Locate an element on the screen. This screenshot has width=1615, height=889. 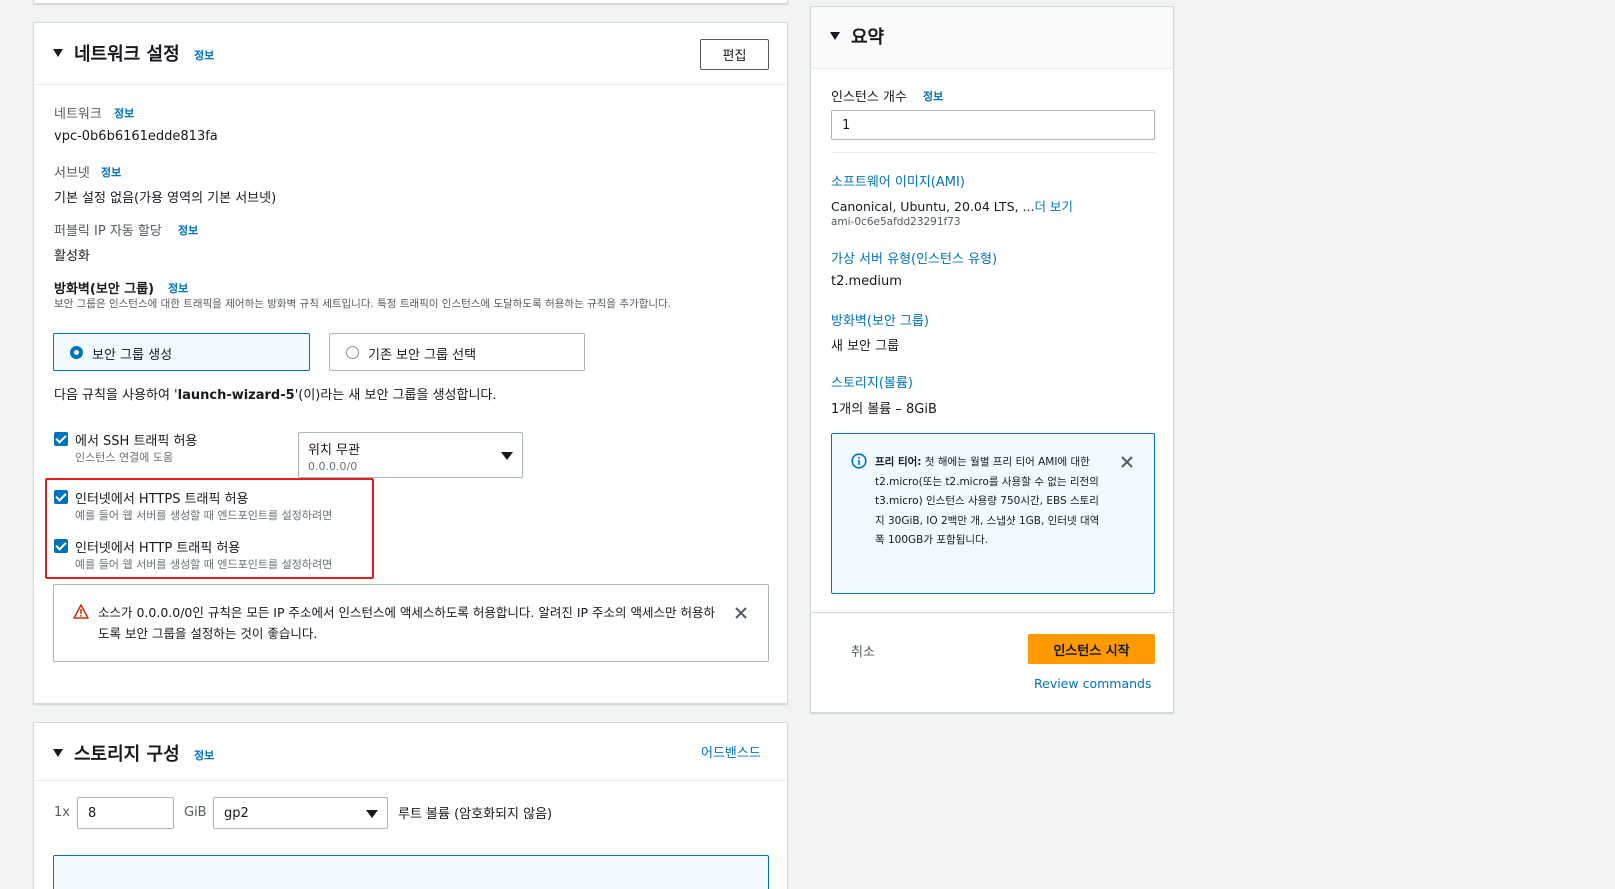
summary-header: 요약 is located at coordinates (992, 38).